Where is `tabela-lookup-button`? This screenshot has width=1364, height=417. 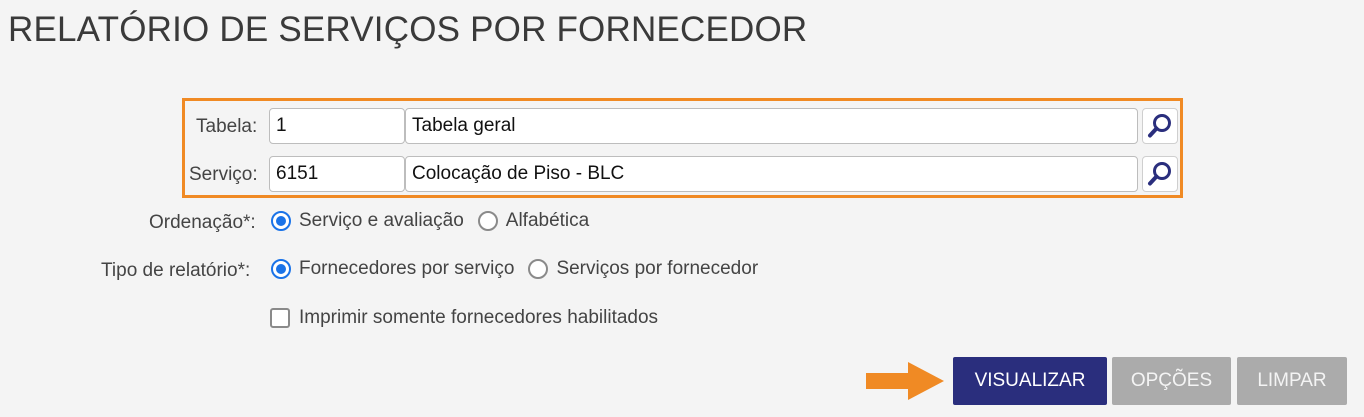 tabela-lookup-button is located at coordinates (1160, 126).